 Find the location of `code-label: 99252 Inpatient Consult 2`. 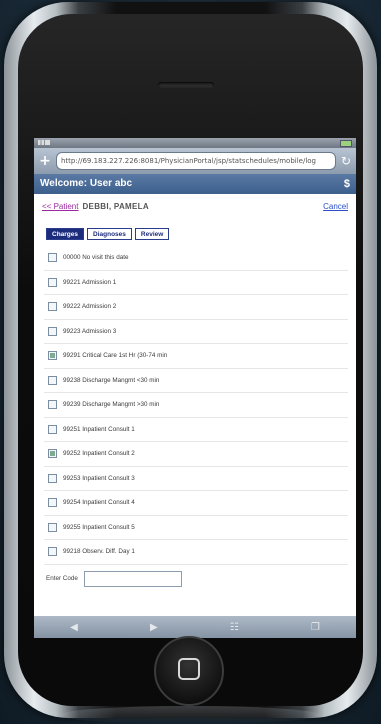

code-label: 99252 Inpatient Consult 2 is located at coordinates (99, 454).